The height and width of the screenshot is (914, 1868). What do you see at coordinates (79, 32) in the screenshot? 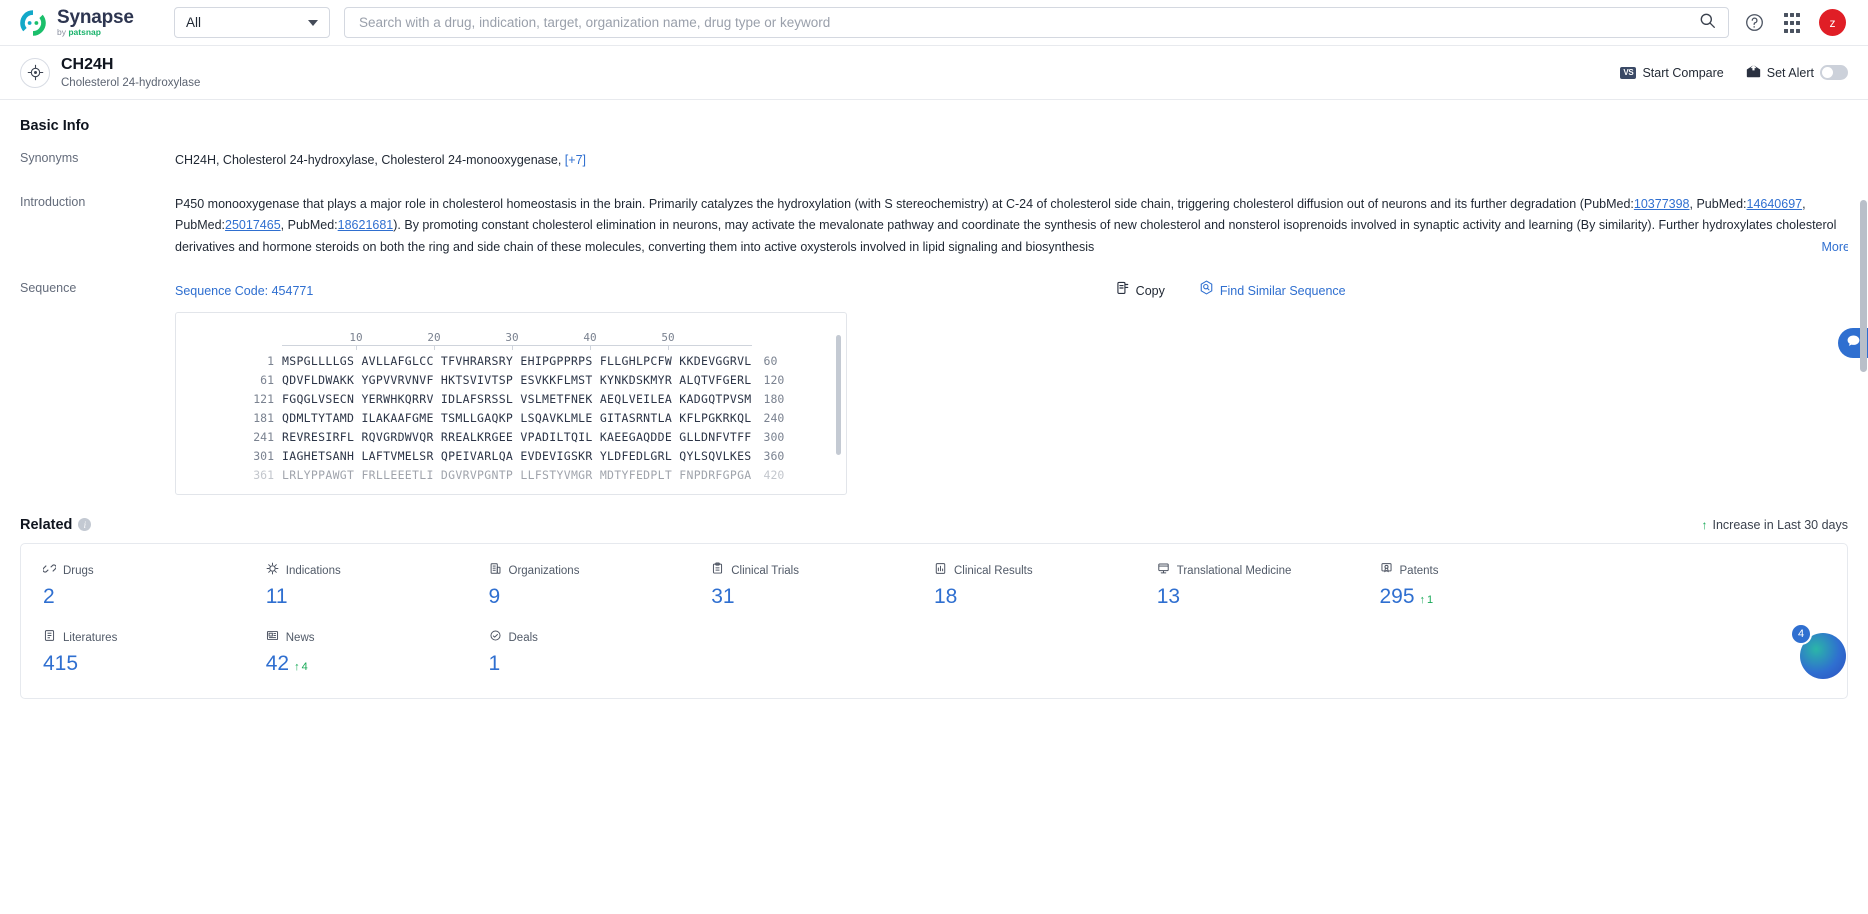
I see `brand-subtitle: by patsnap` at bounding box center [79, 32].